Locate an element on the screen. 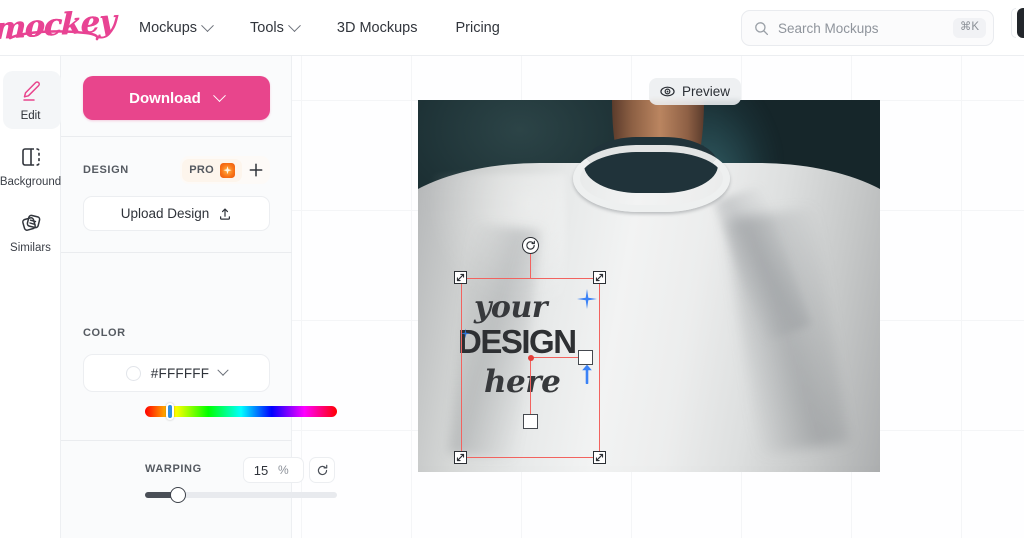  color-hex-value: #FFFFFF is located at coordinates (180, 373).